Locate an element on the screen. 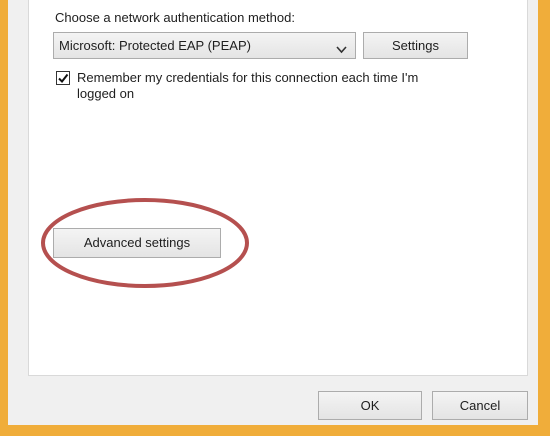  ok-button: OK is located at coordinates (370, 405).